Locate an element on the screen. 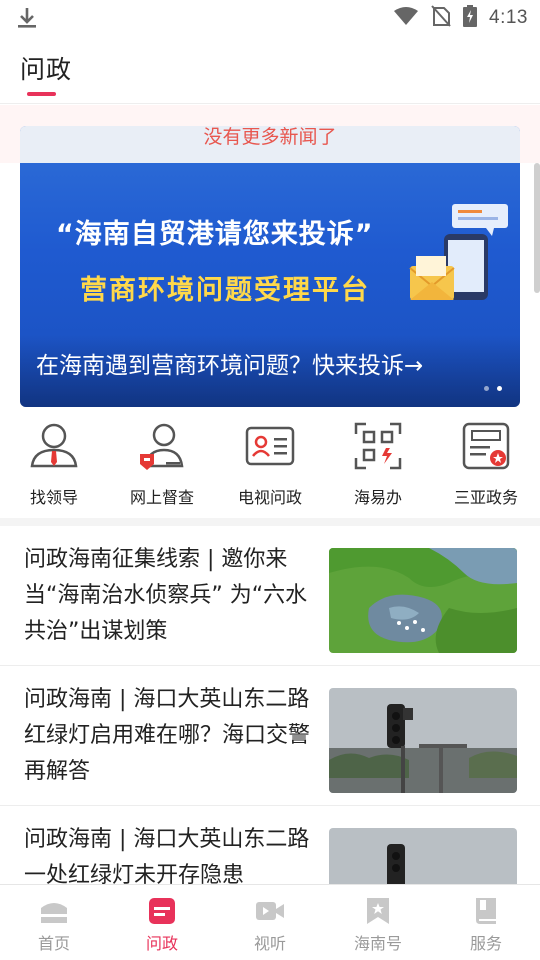  pager-dot is located at coordinates (486, 388).